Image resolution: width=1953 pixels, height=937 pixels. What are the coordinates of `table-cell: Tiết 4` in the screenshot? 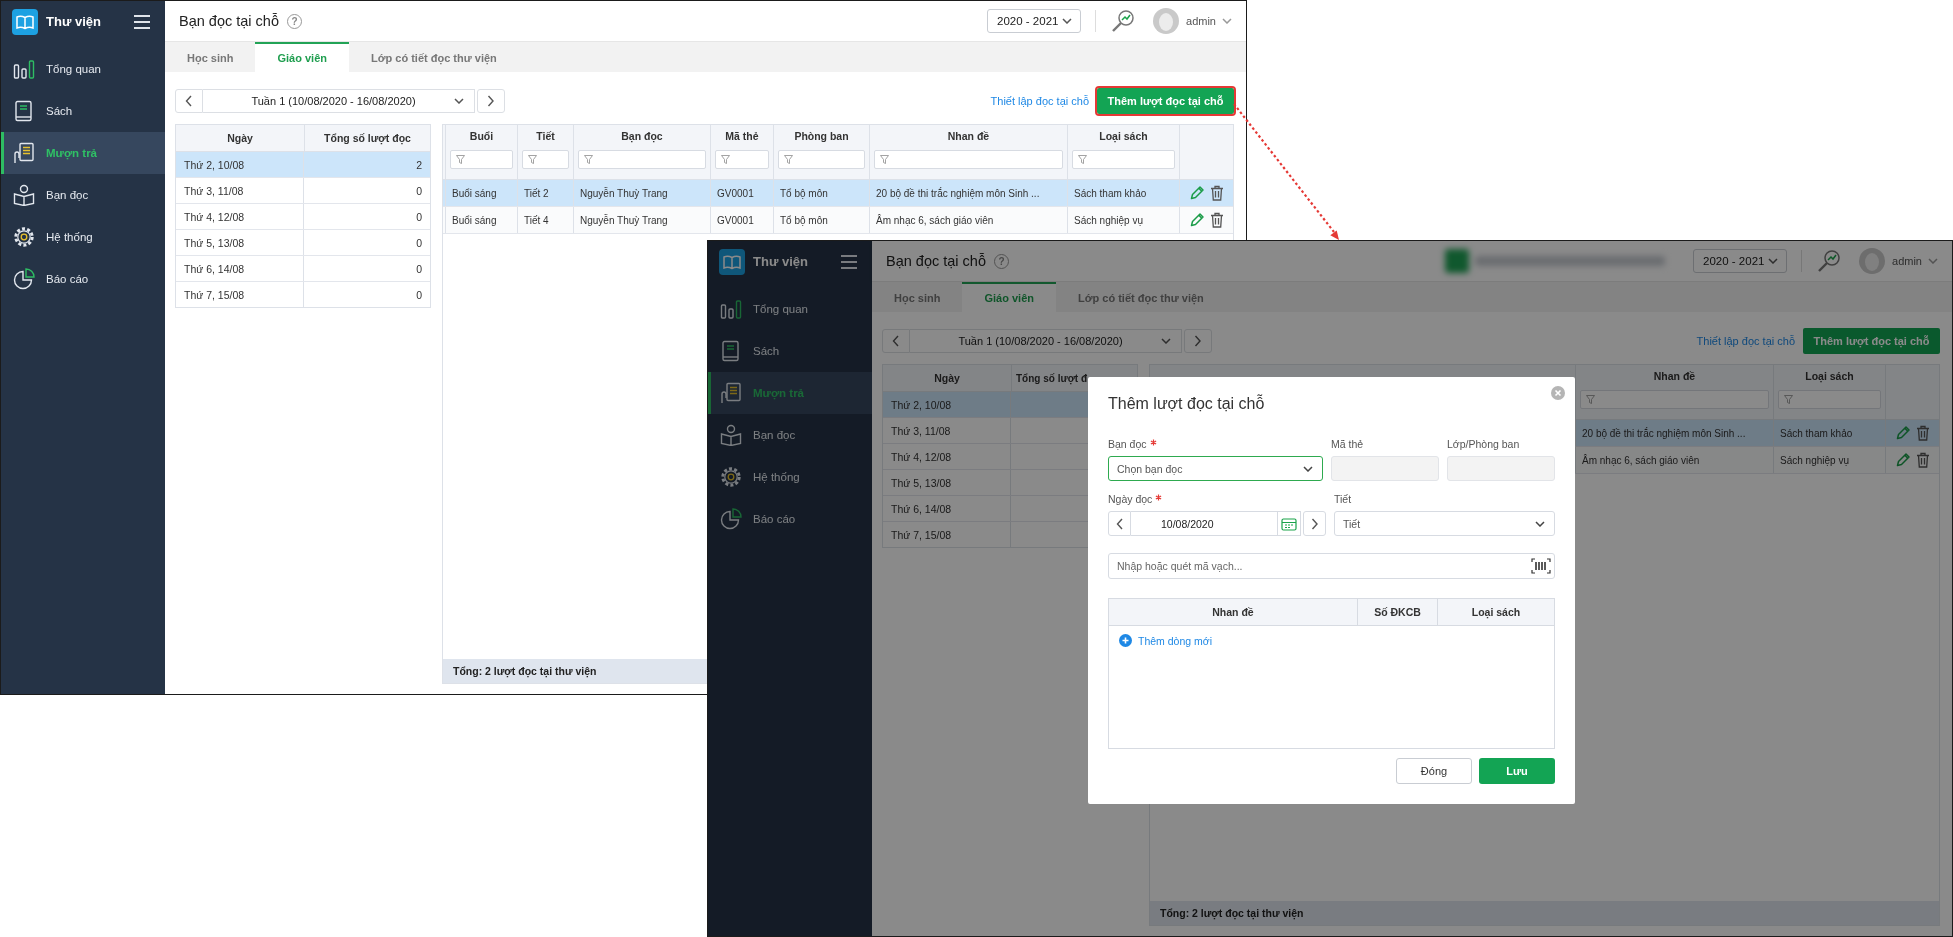 It's located at (536, 220).